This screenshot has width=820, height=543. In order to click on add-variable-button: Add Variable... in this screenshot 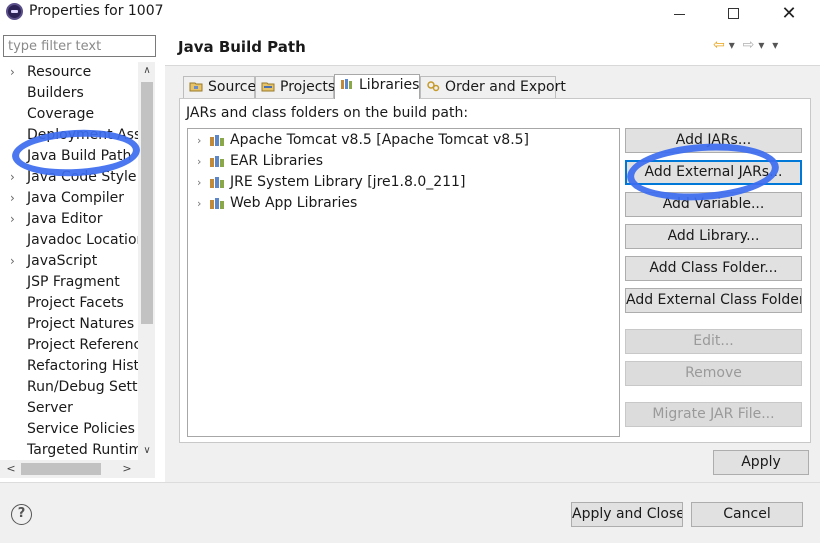, I will do `click(713, 204)`.